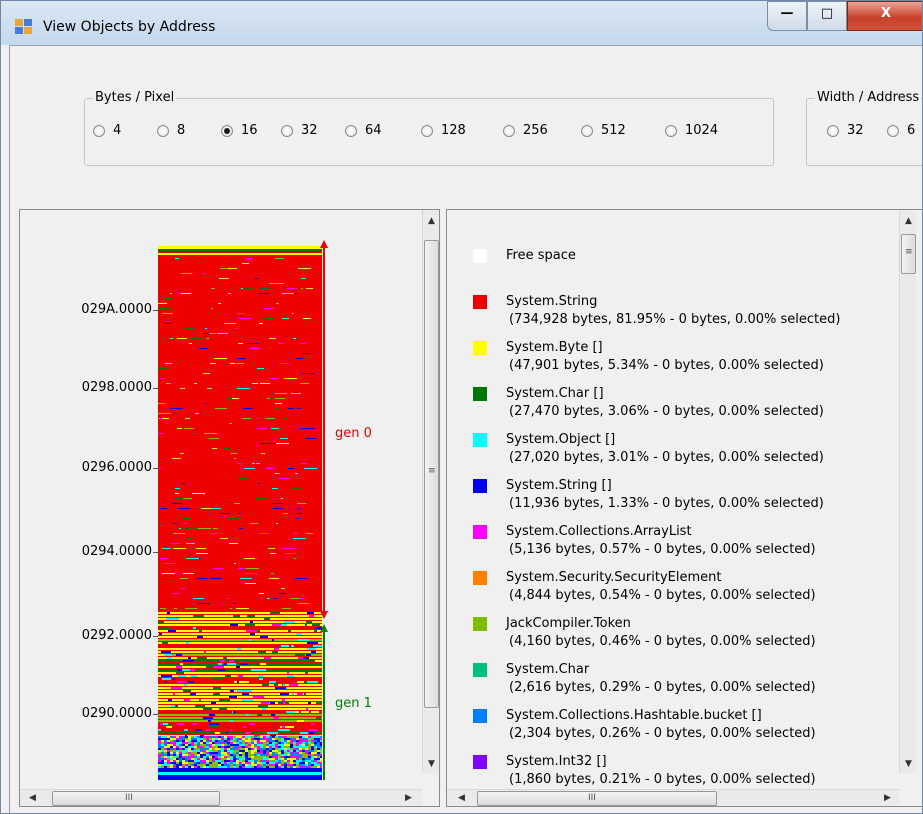 The image size is (923, 814). I want to click on address-label: 0290.0000, so click(116, 713).